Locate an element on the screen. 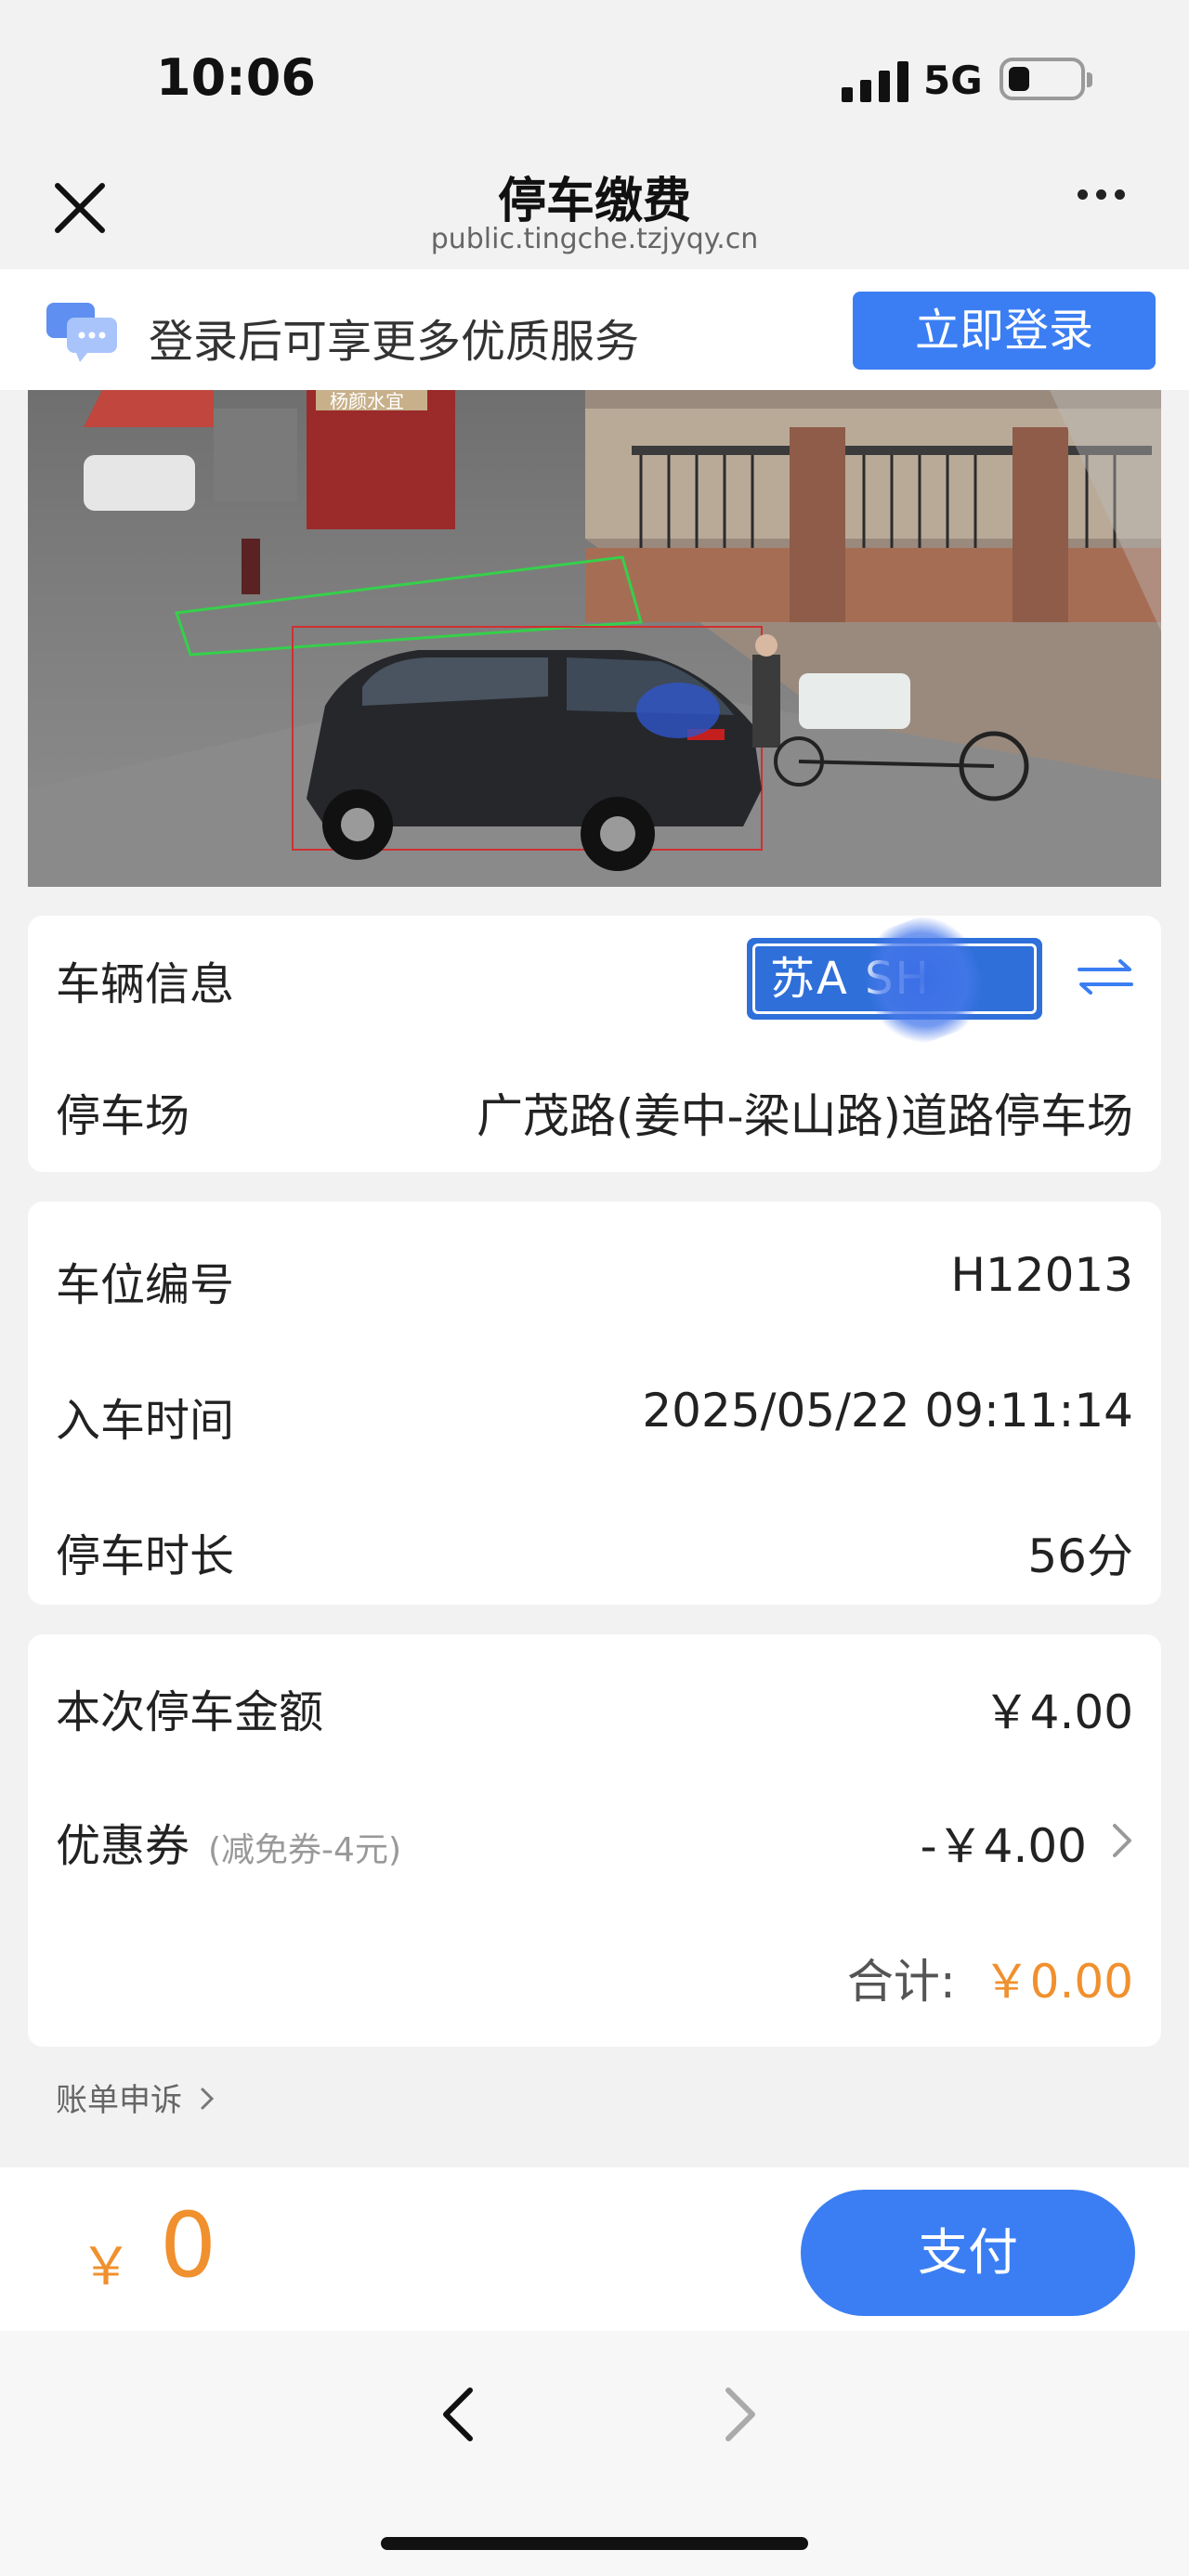  network-type: 5G is located at coordinates (953, 81).